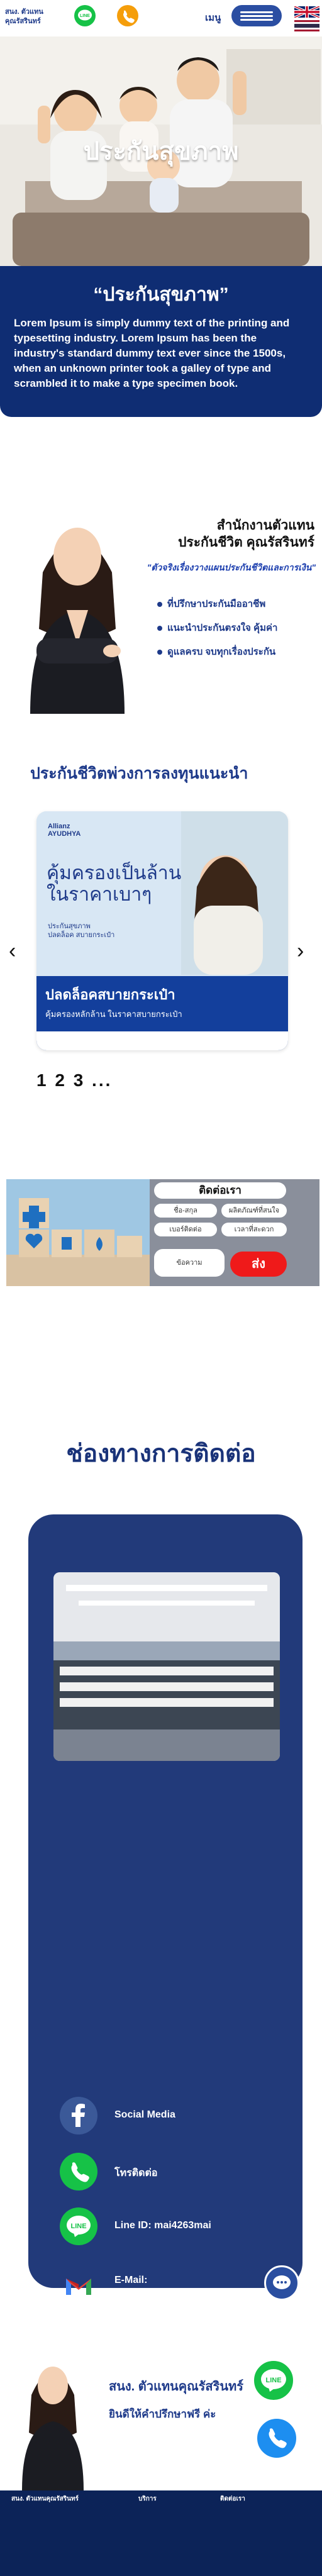 Image resolution: width=322 pixels, height=2576 pixels. Describe the element at coordinates (23, 21) in the screenshot. I see `logo-line-2: คุณรัสรินทร์` at that location.